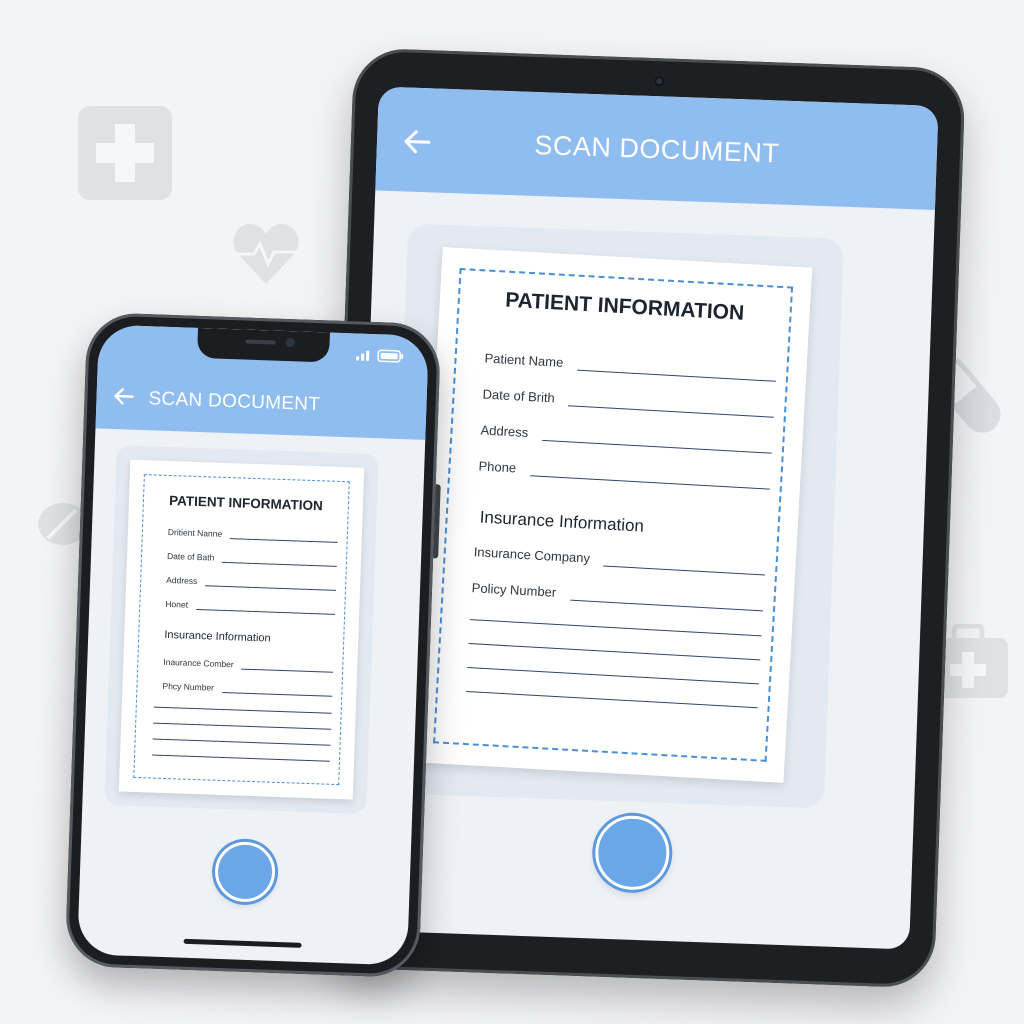 The width and height of the screenshot is (1024, 1024). I want to click on field-label: Phcy Number, so click(188, 686).